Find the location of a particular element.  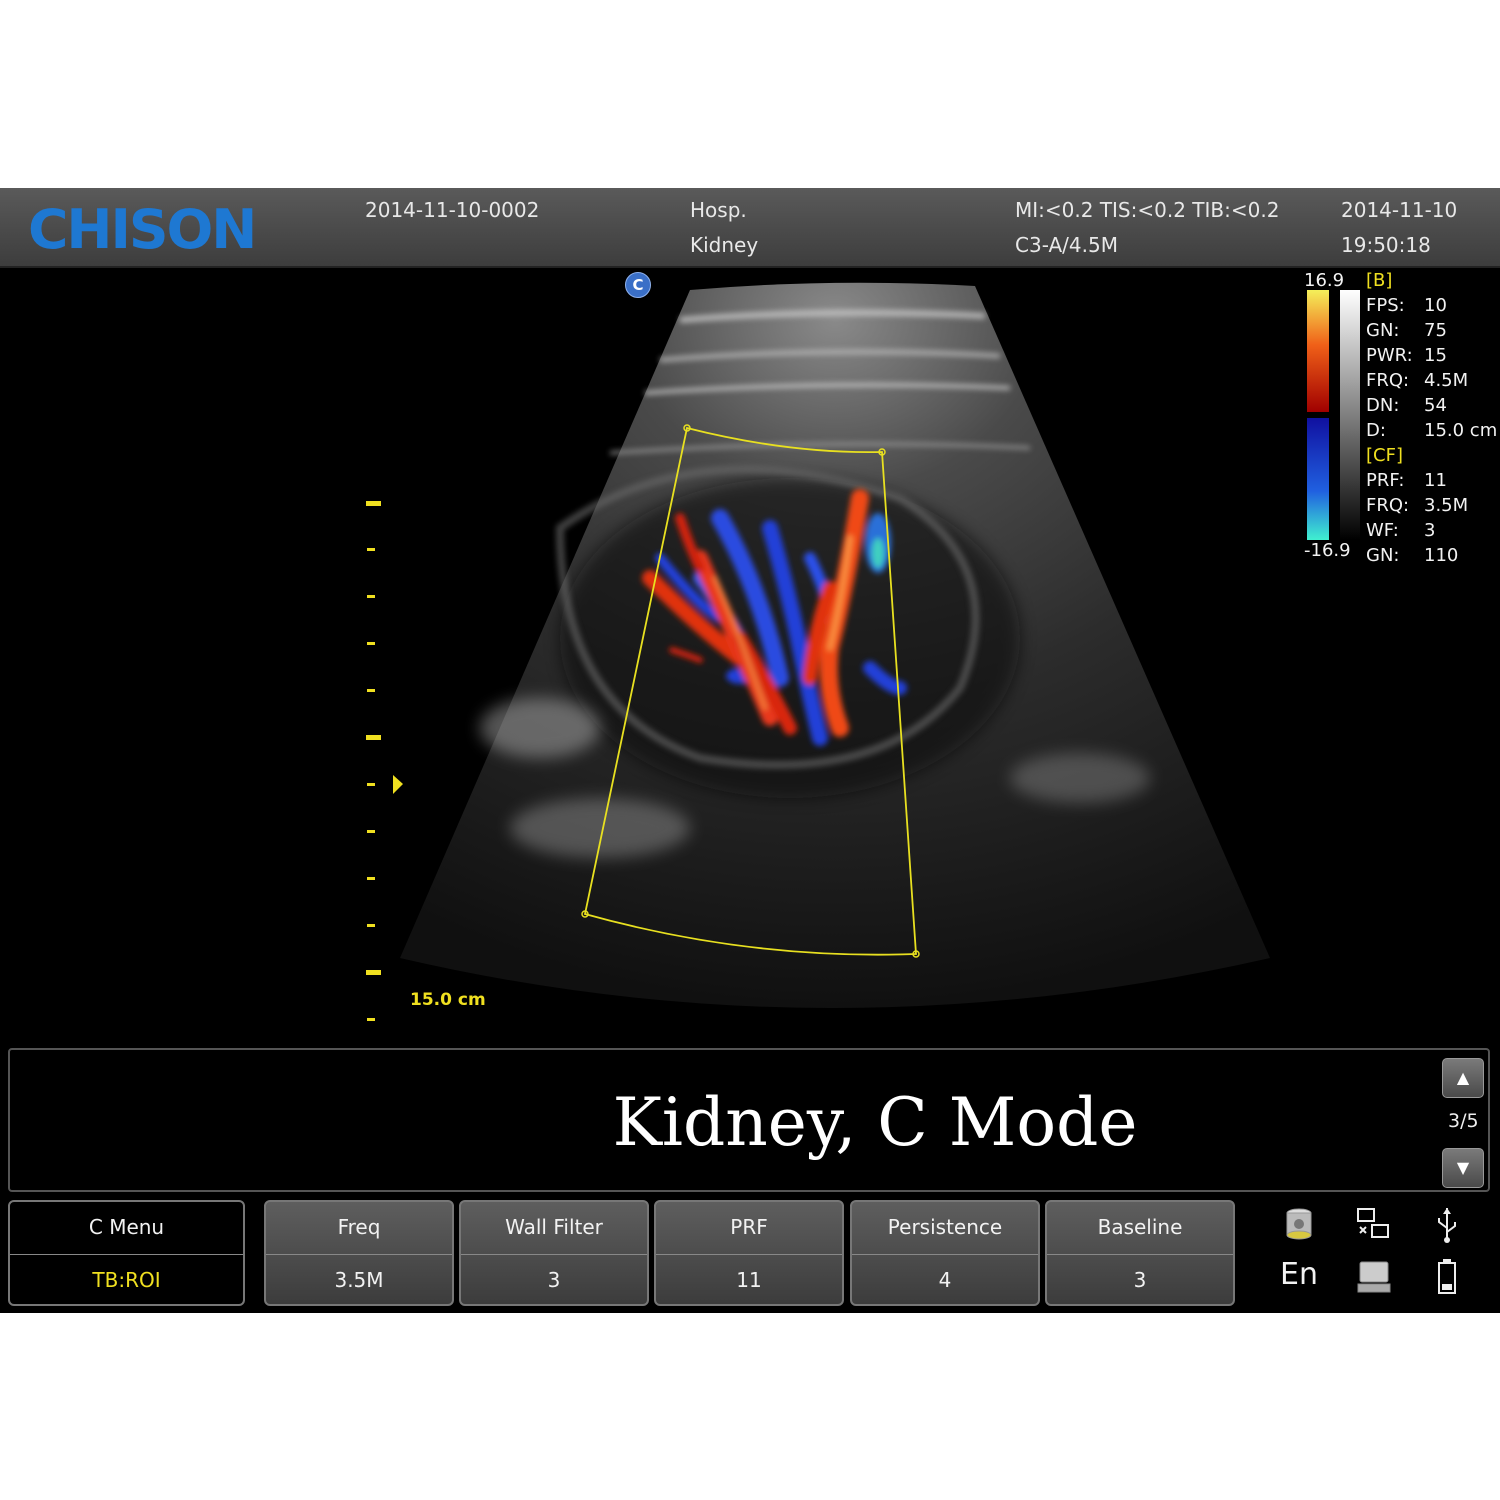

page-down-button: ▼ is located at coordinates (1463, 1168).